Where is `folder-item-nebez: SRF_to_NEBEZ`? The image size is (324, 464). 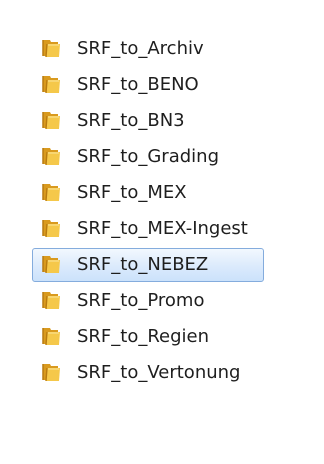 folder-item-nebez: SRF_to_NEBEZ is located at coordinates (162, 265).